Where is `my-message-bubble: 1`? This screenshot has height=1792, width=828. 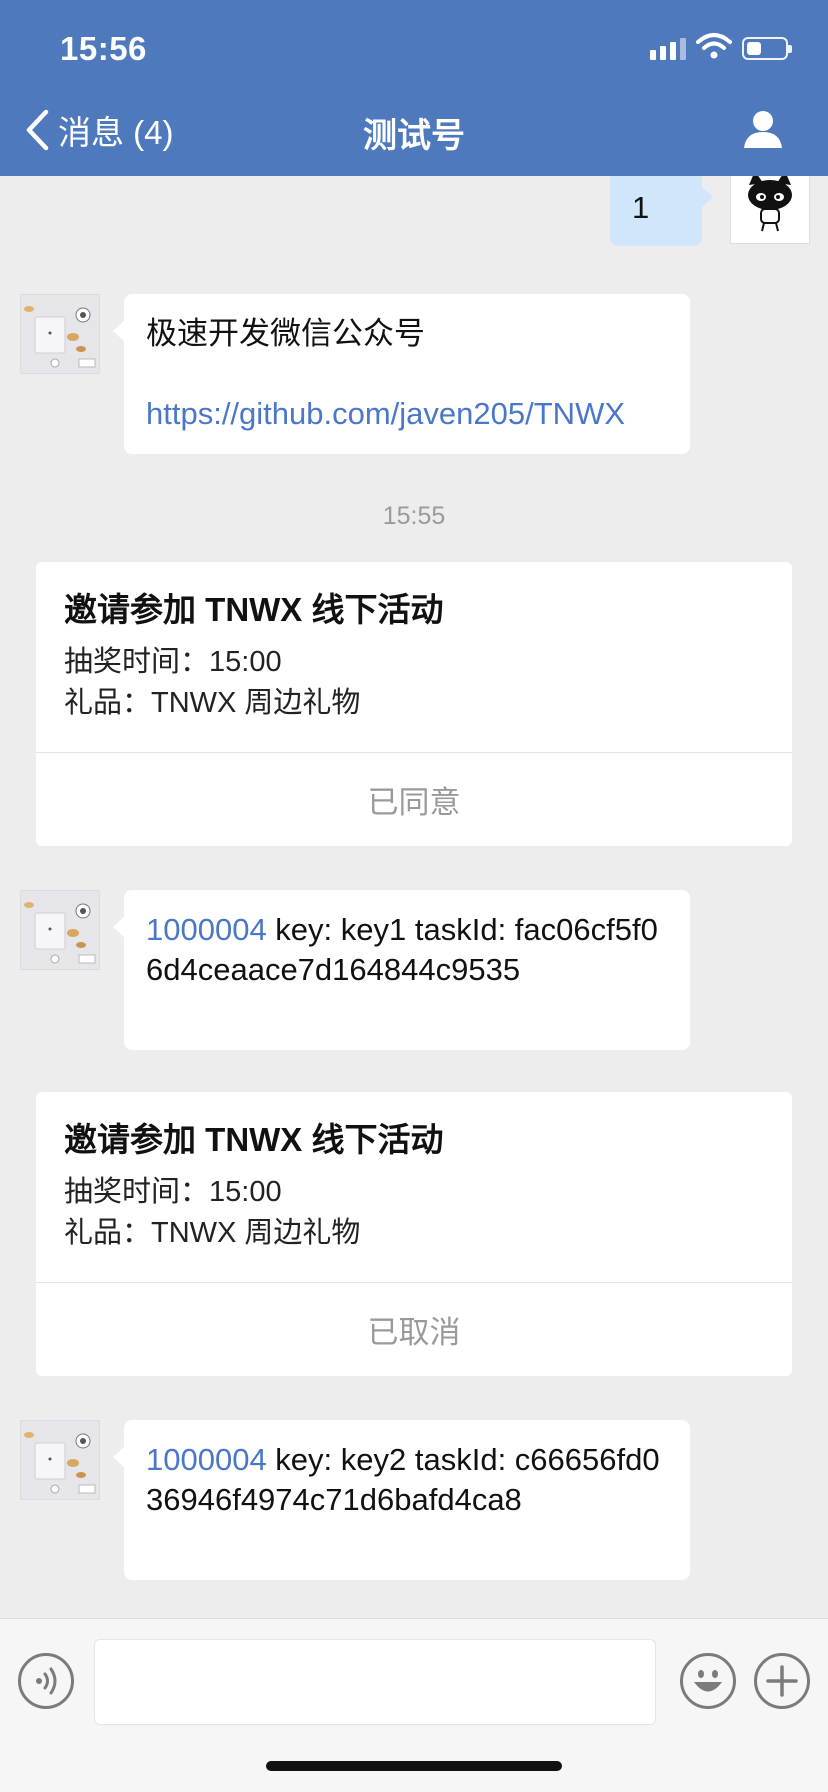 my-message-bubble: 1 is located at coordinates (661, 211).